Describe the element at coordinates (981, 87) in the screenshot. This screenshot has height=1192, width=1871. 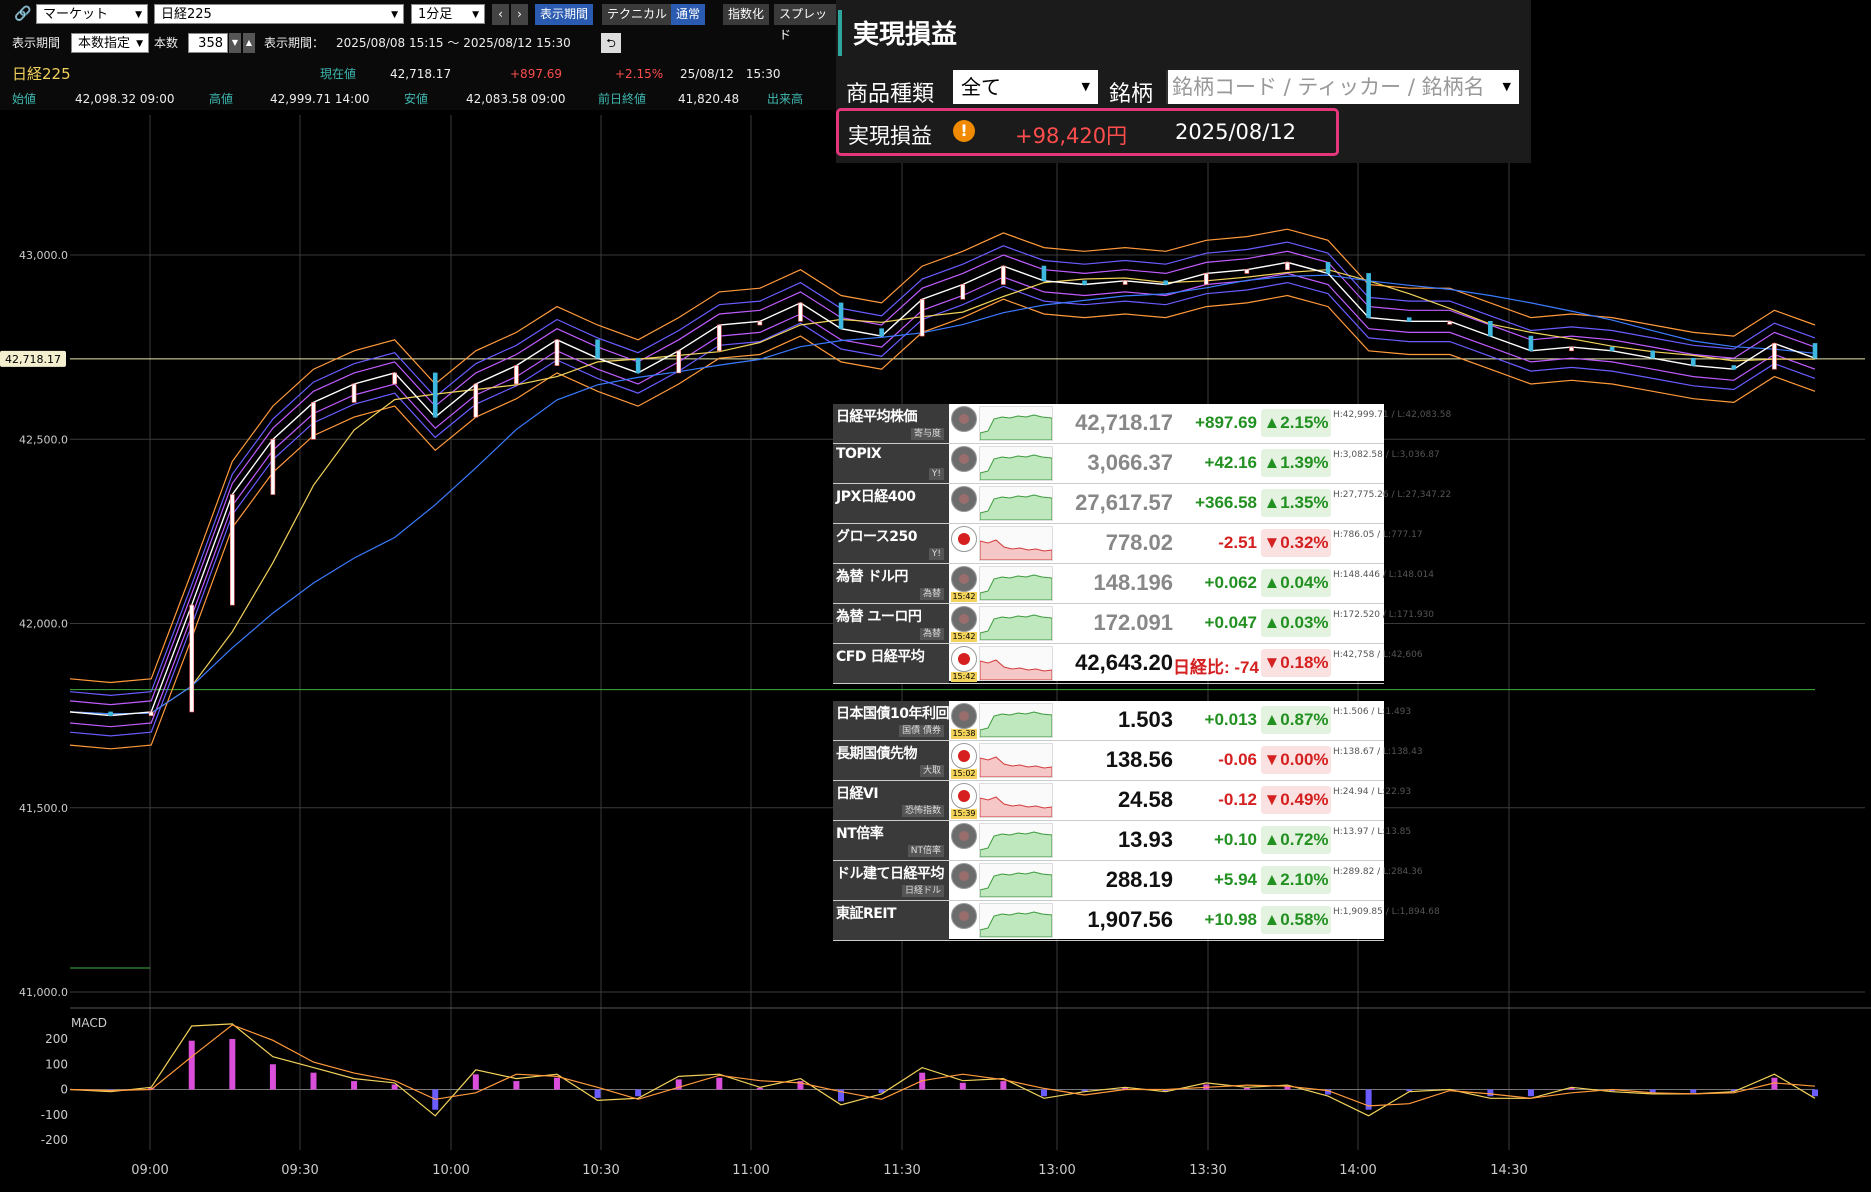
I see `product-type-value: 全て` at that location.